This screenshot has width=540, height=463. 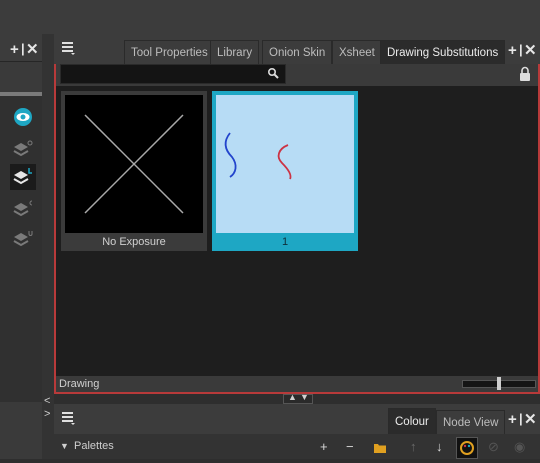 What do you see at coordinates (79, 384) in the screenshot?
I see `status-label: Drawing` at bounding box center [79, 384].